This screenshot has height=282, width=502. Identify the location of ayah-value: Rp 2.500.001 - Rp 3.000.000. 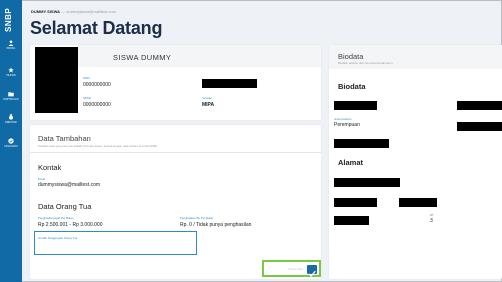
(70, 225).